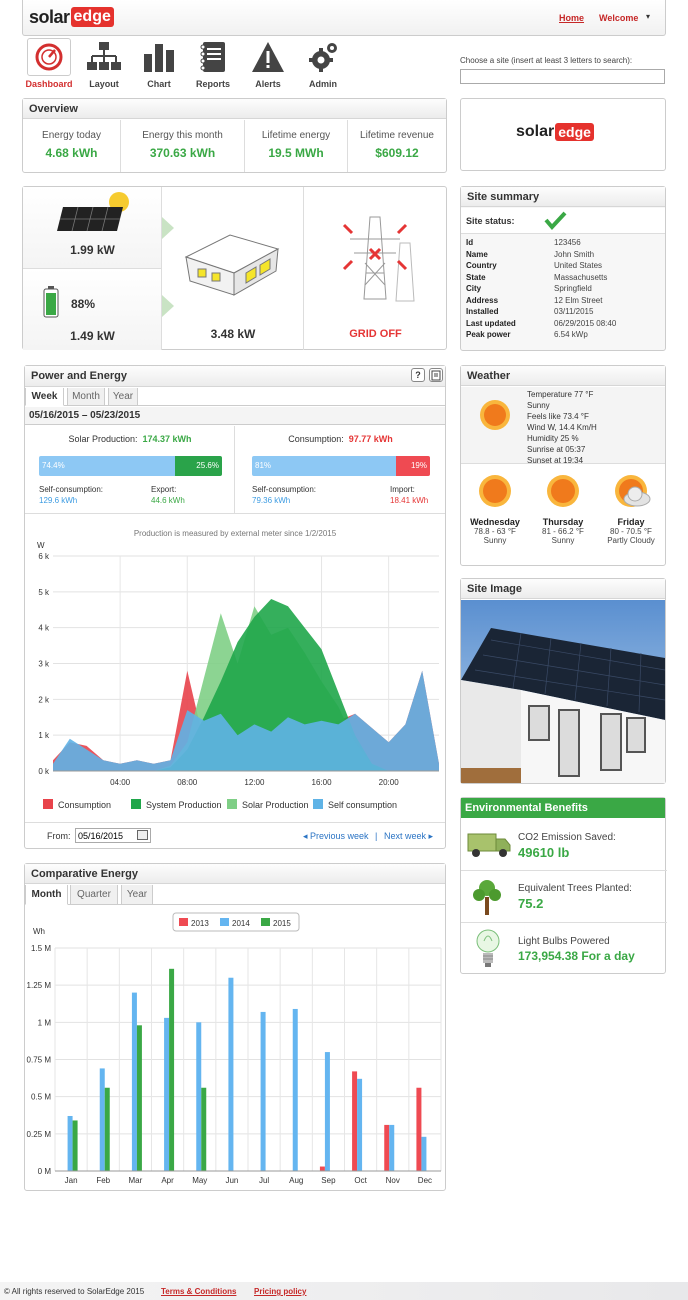 The width and height of the screenshot is (688, 1300). Describe the element at coordinates (323, 63) in the screenshot. I see `nav-admin: Admin` at that location.